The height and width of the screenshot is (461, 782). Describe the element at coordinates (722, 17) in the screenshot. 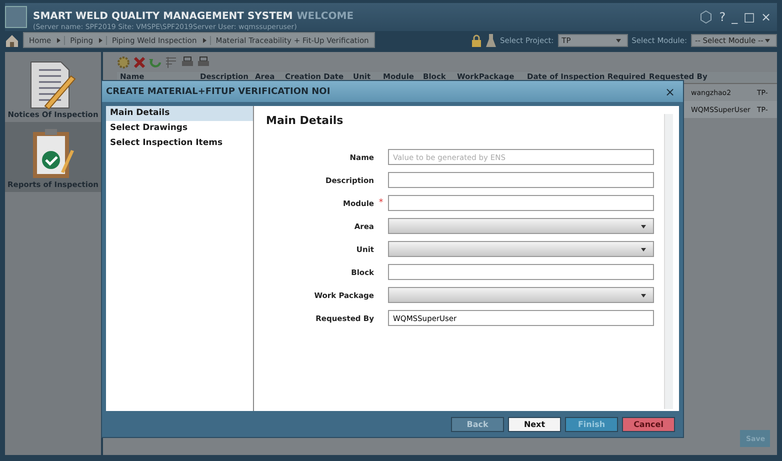

I see `window-control: ?` at that location.